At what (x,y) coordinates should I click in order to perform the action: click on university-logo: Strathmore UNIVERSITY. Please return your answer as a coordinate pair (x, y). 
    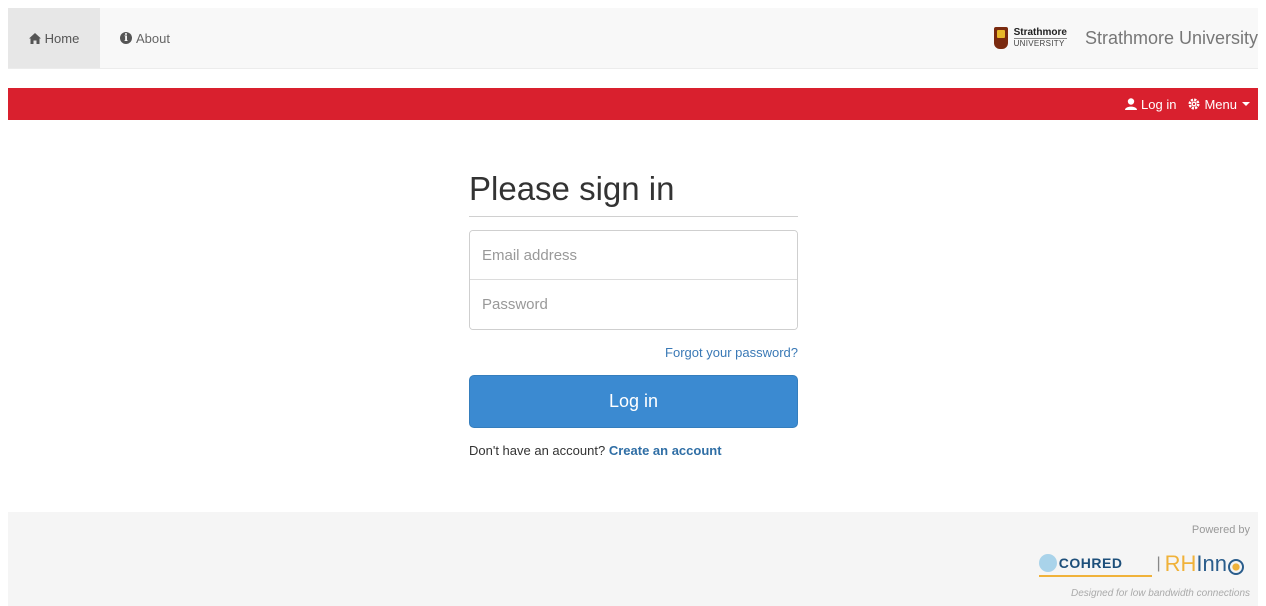
    Looking at the image, I should click on (1030, 37).